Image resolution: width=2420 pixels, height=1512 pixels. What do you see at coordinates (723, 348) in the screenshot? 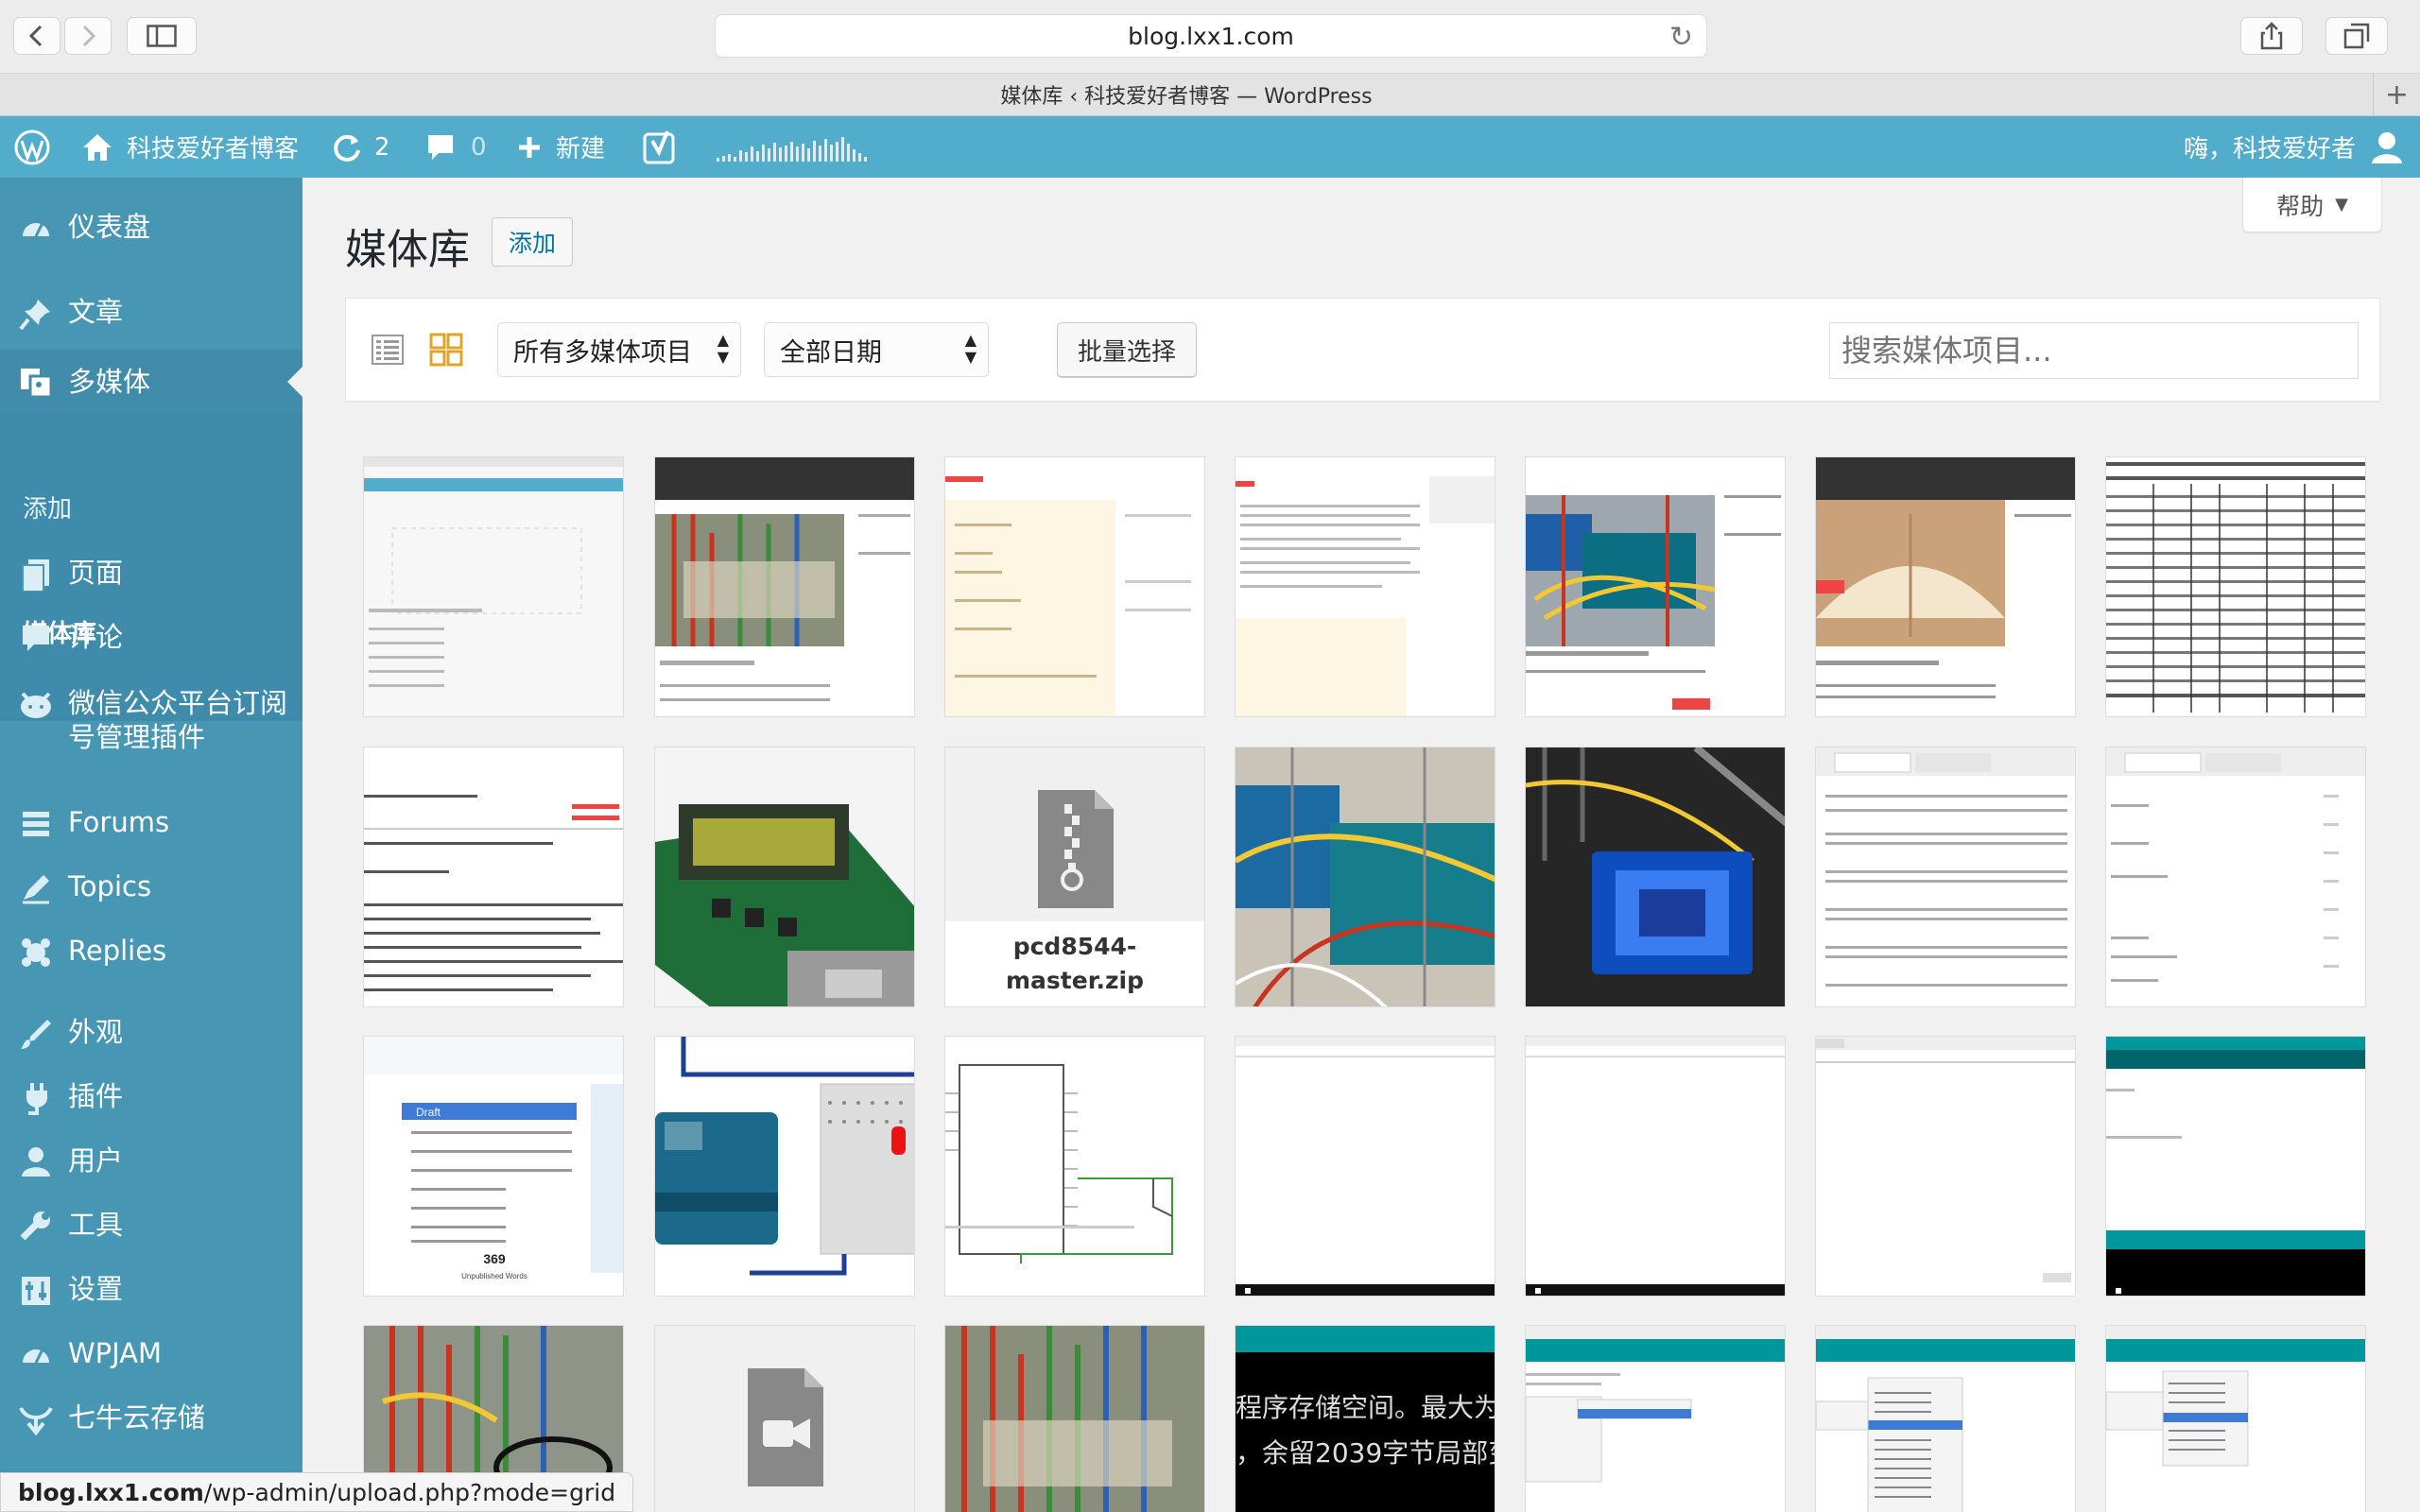
I see `select-arrows-icon: ▲ ▼` at bounding box center [723, 348].